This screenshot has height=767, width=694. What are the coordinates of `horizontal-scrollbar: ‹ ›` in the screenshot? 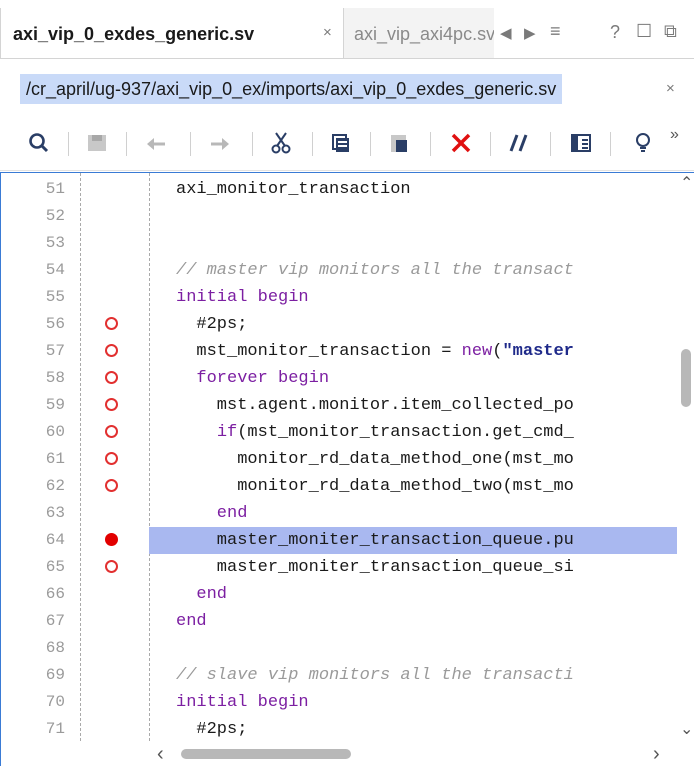 It's located at (347, 754).